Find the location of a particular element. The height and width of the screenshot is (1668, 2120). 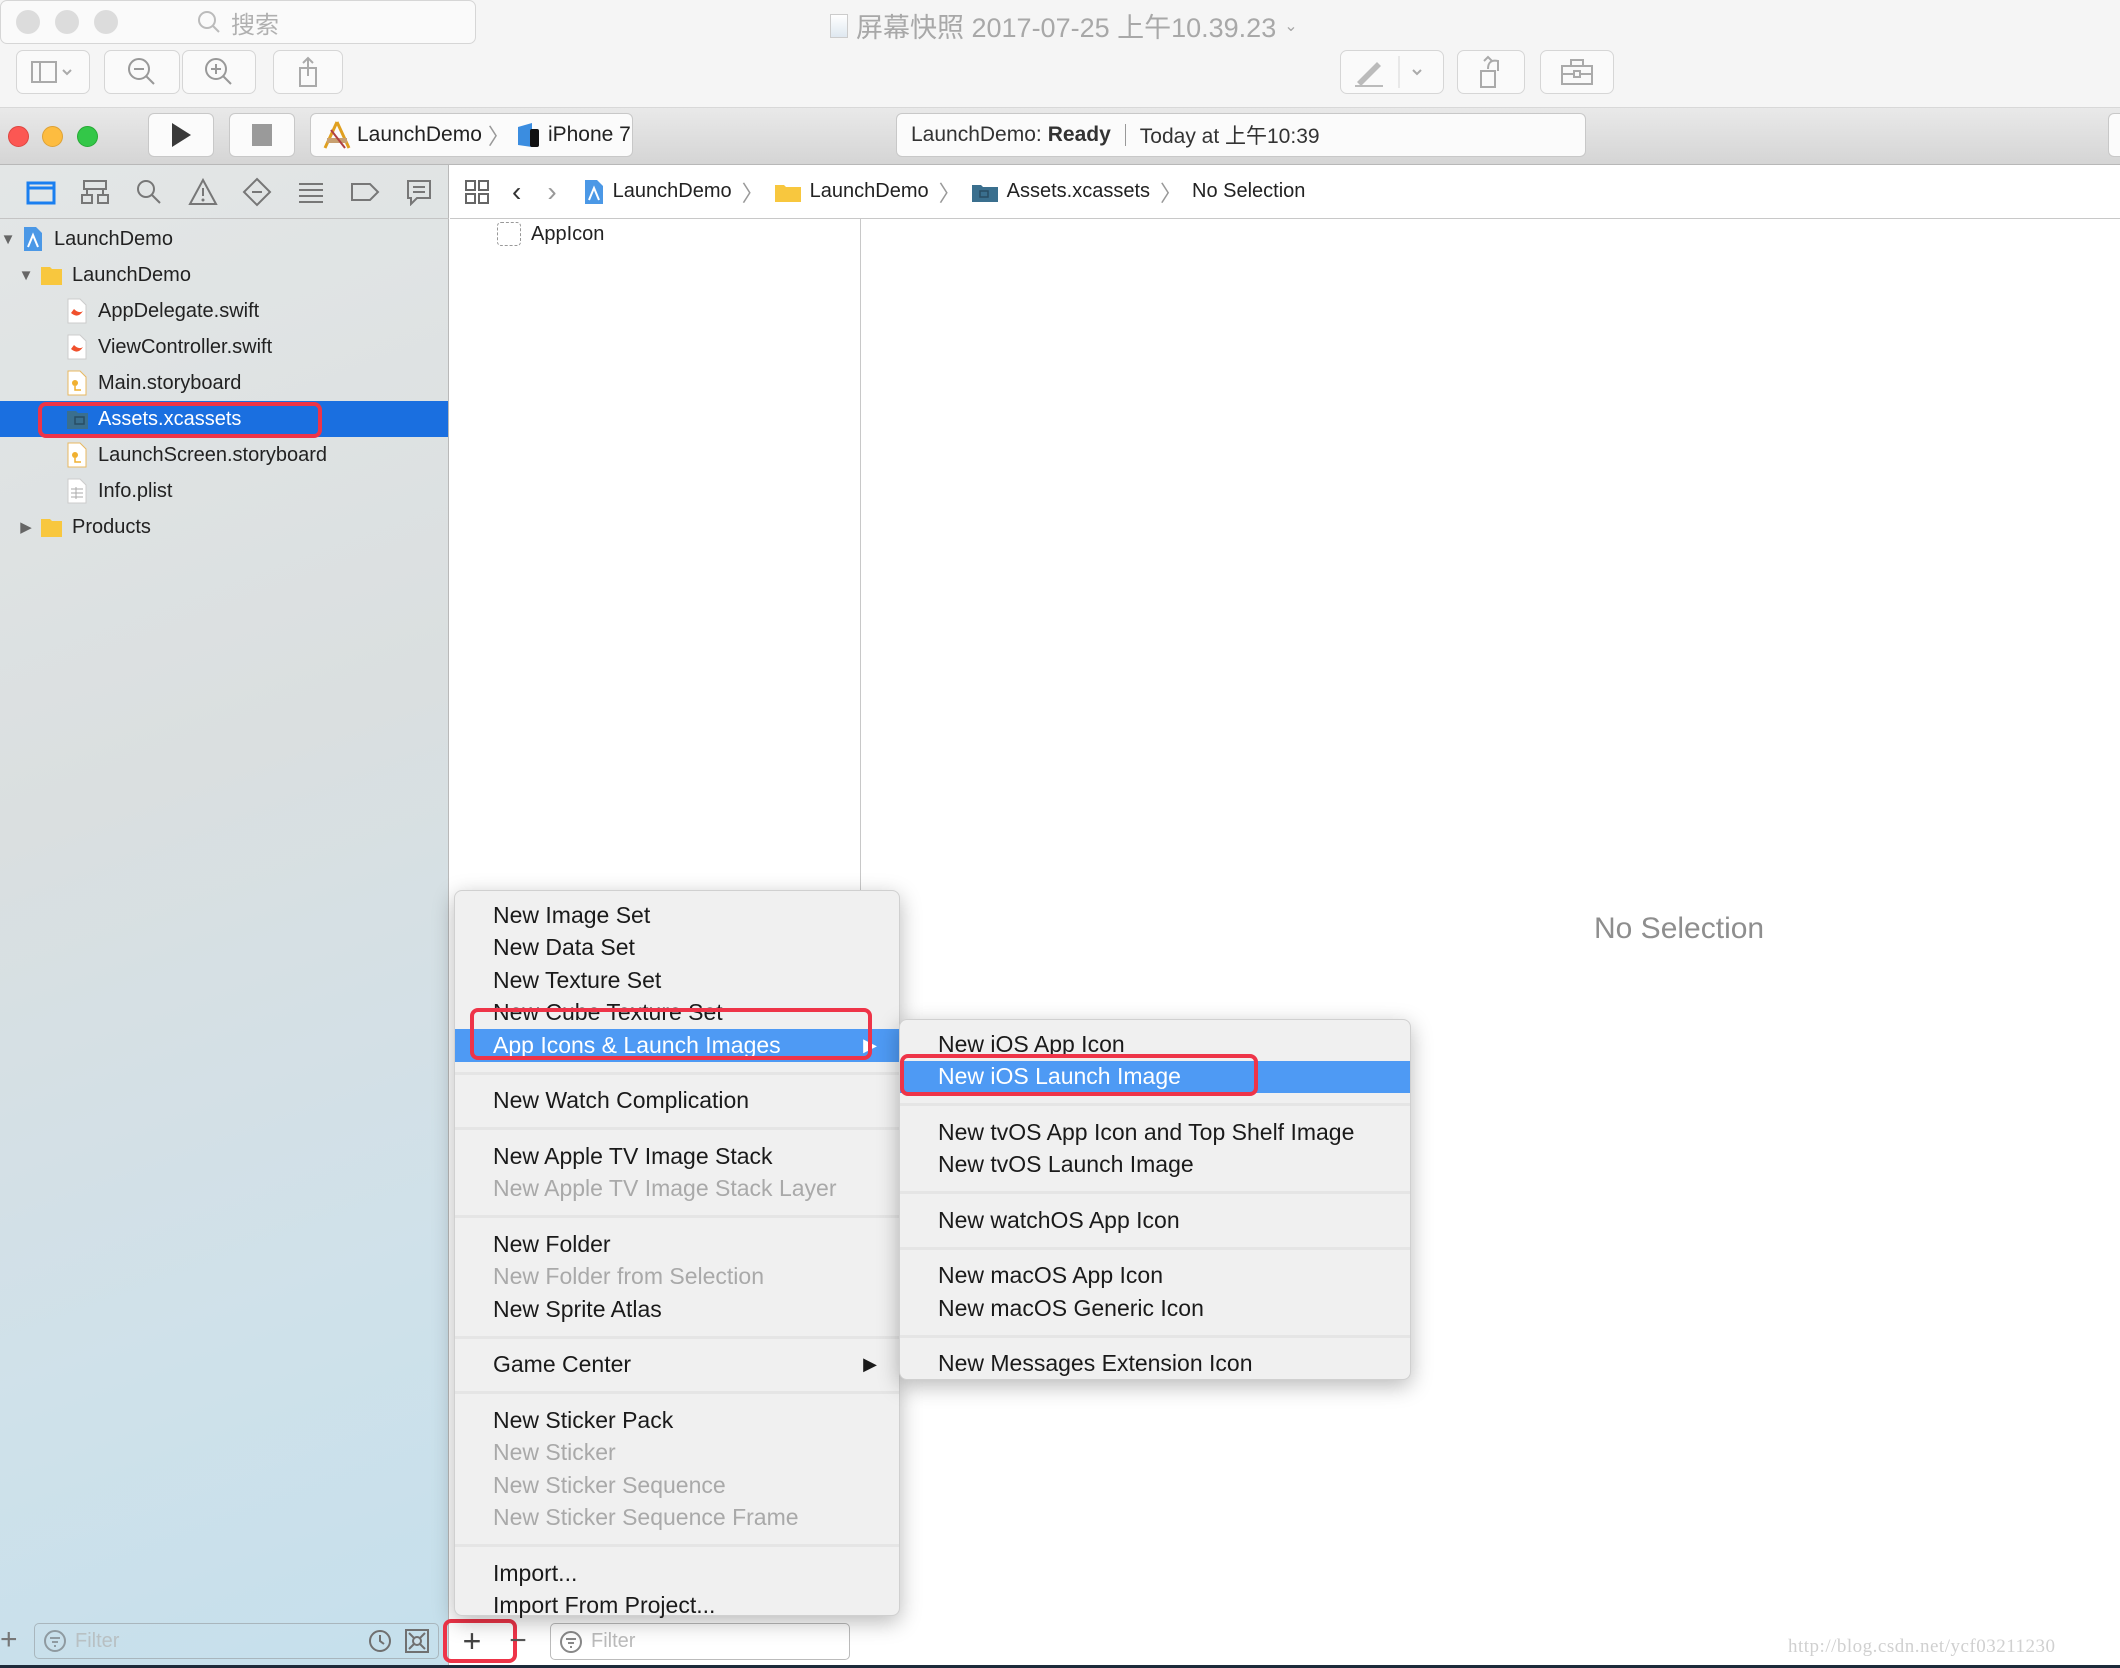

menu-item: New Sticker Pack is located at coordinates (677, 1420).